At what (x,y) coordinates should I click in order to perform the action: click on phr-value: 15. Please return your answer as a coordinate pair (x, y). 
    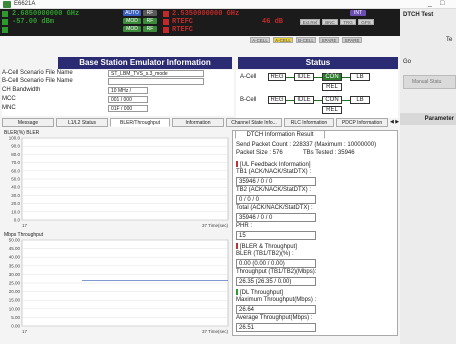
    Looking at the image, I should click on (276, 235).